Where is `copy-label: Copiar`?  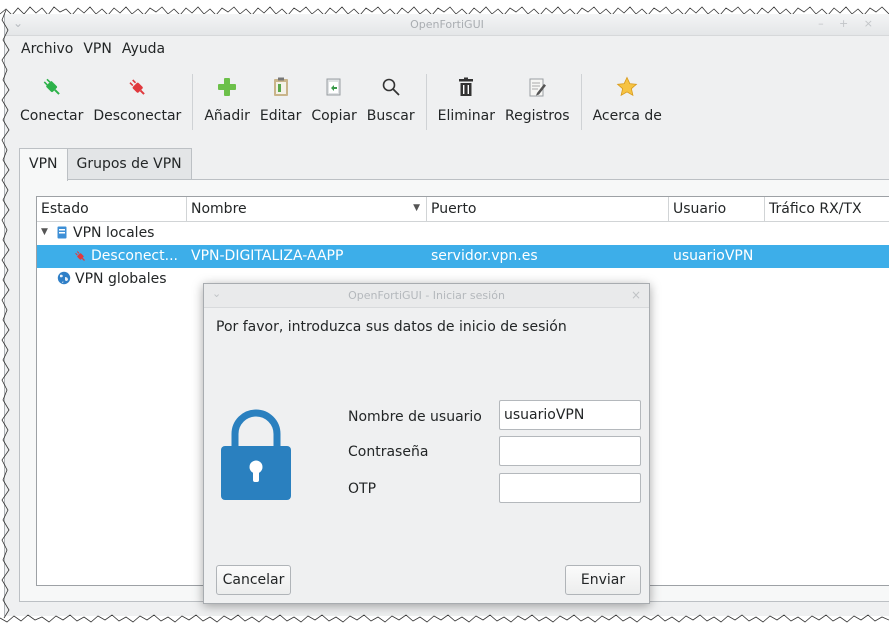 copy-label: Copiar is located at coordinates (334, 116).